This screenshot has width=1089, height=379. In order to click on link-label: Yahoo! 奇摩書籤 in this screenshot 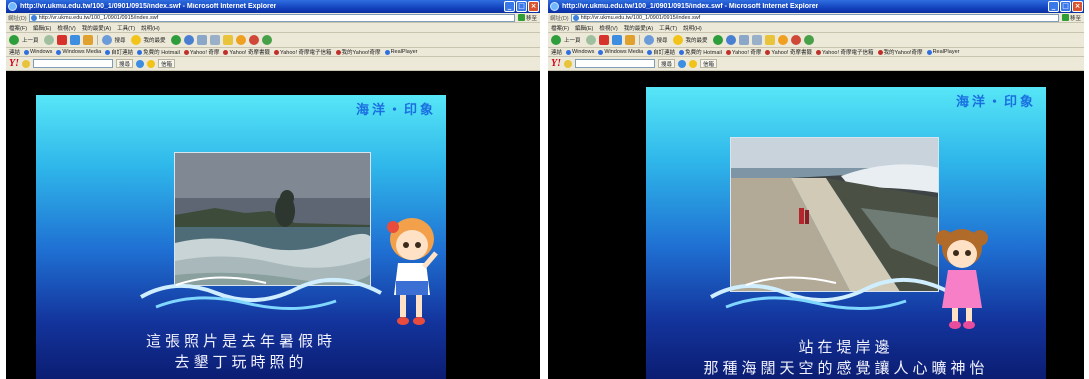, I will do `click(791, 53)`.